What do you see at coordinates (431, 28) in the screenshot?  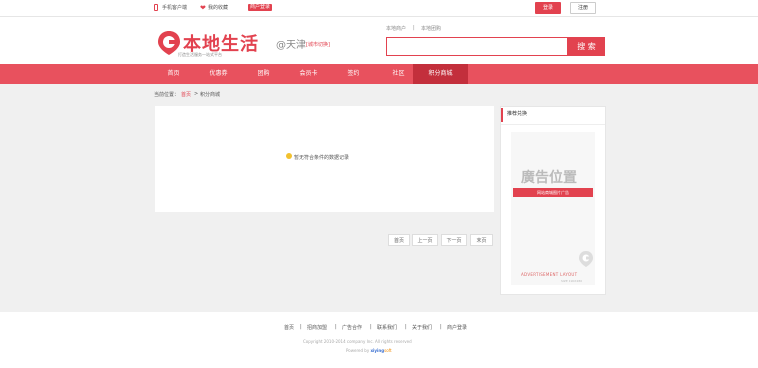 I see `search-tab-groupbuy: 本地团购` at bounding box center [431, 28].